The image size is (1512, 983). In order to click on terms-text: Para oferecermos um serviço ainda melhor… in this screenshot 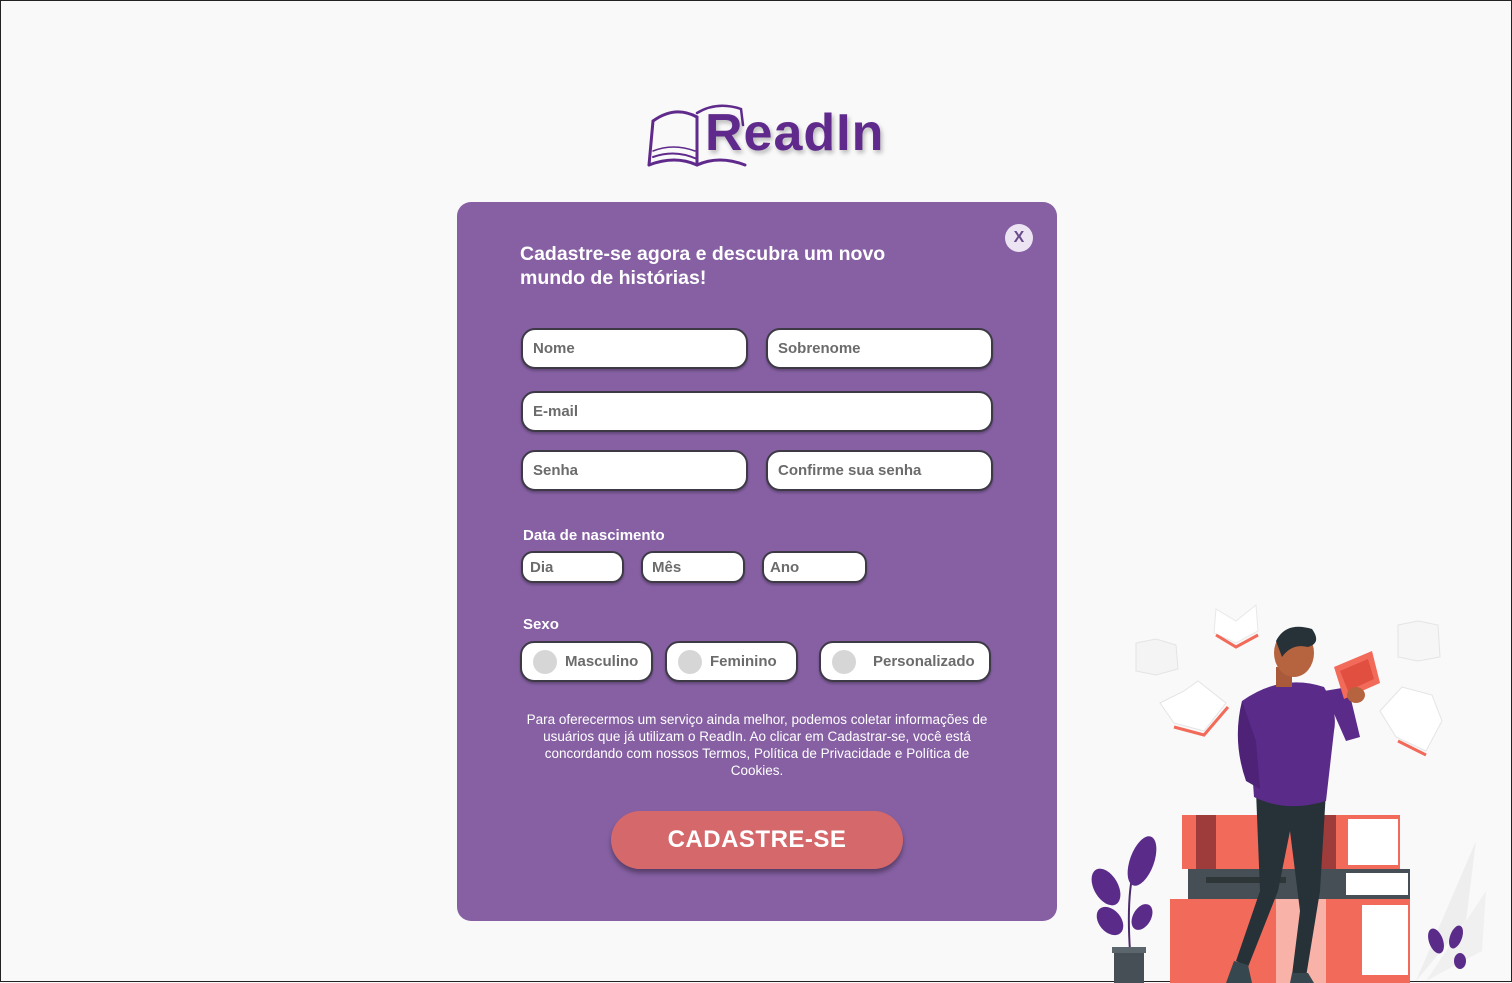, I will do `click(757, 745)`.